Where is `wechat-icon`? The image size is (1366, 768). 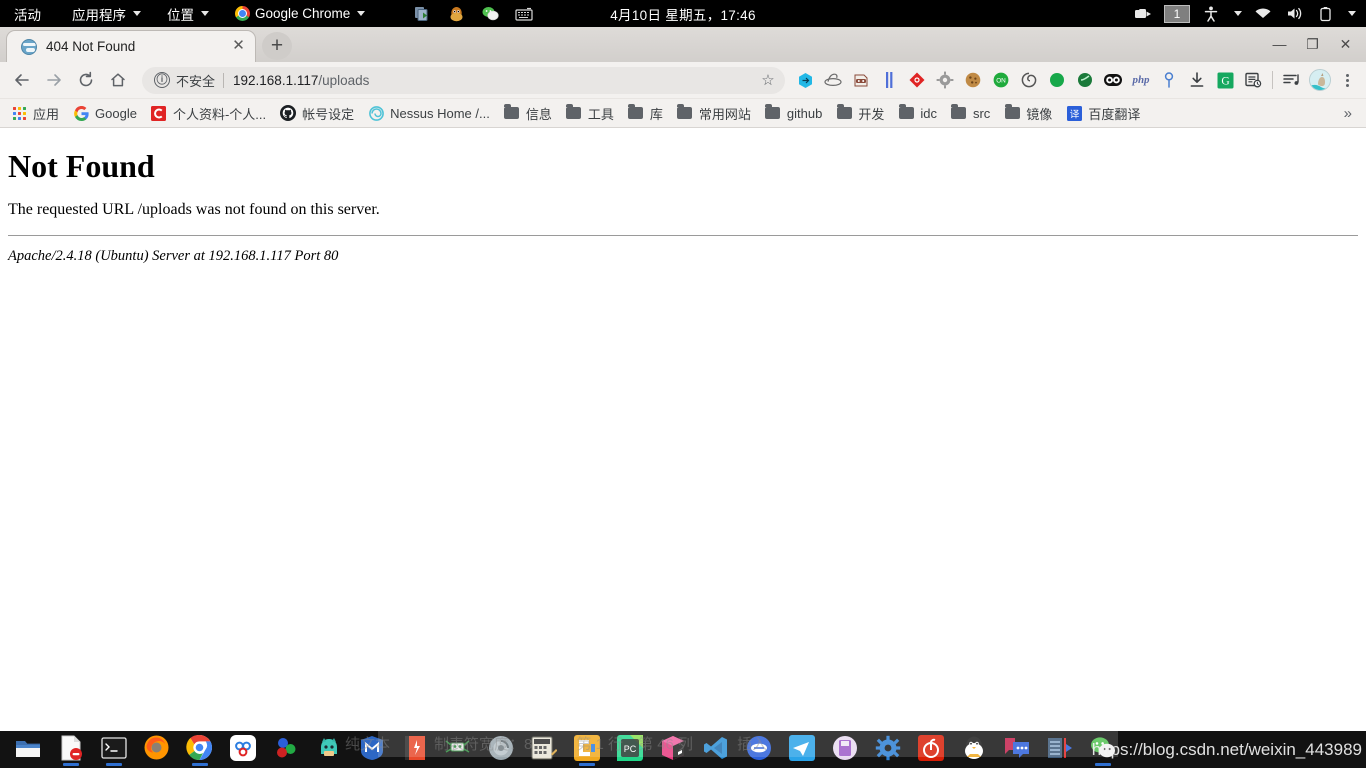
wechat-icon is located at coordinates (490, 14).